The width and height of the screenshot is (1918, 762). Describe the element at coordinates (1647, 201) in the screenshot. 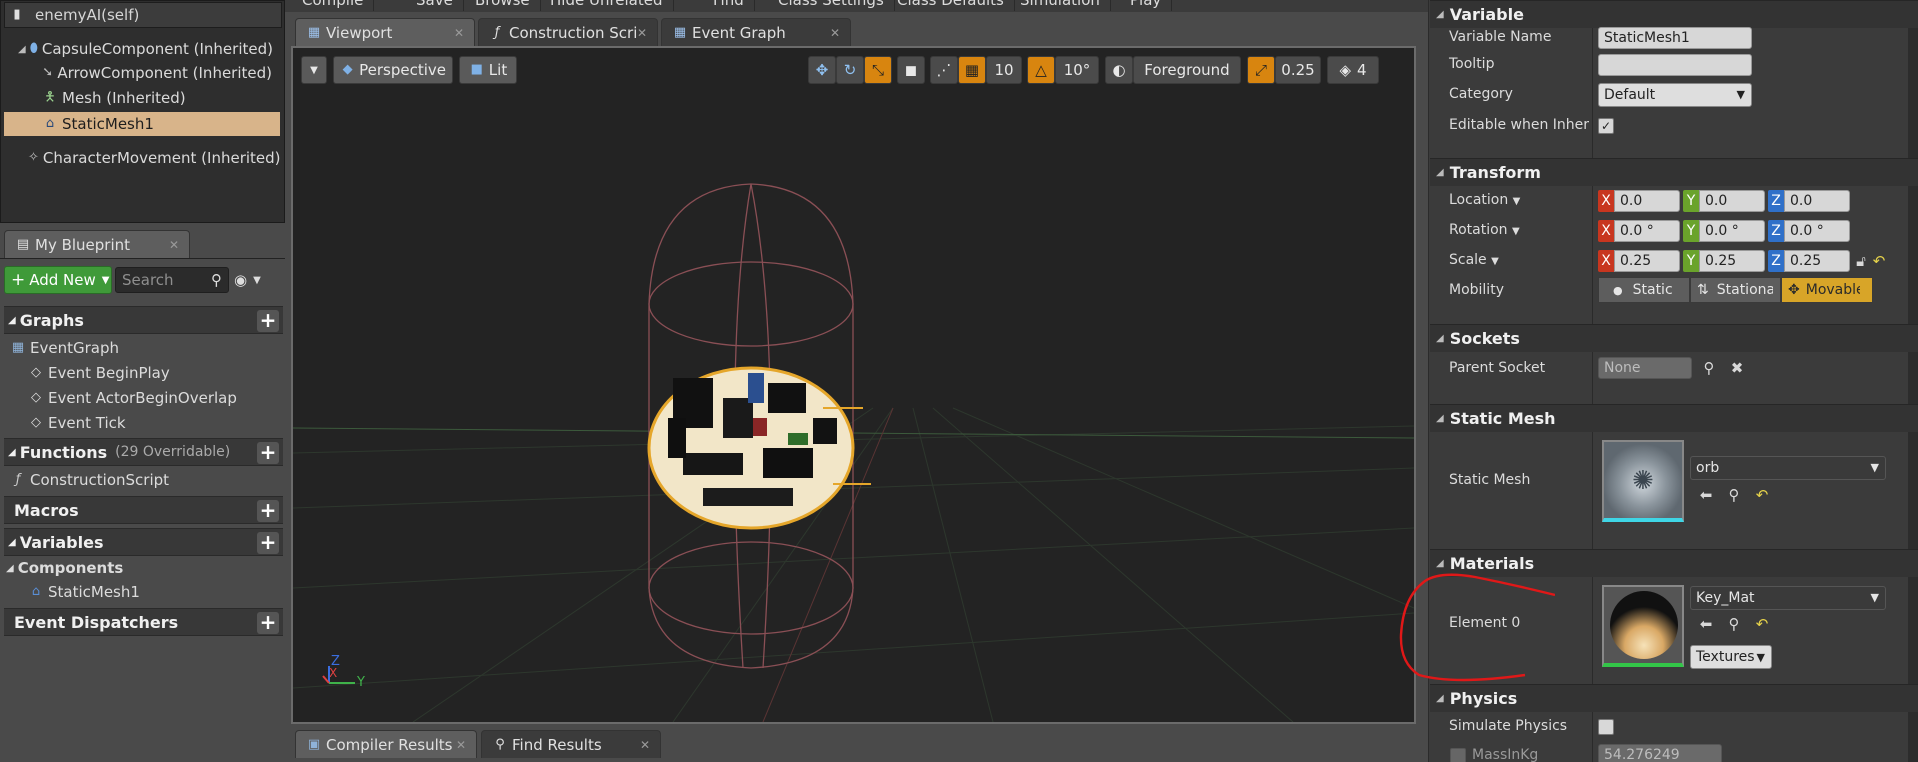

I see `location-x-input: 0.0` at that location.